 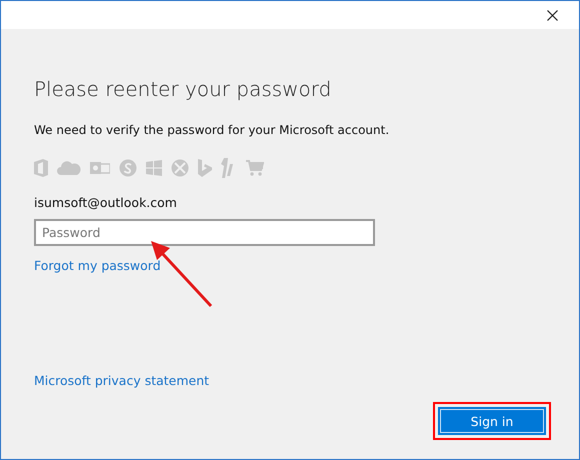 What do you see at coordinates (492, 421) in the screenshot?
I see `sign-in-button: Sign in` at bounding box center [492, 421].